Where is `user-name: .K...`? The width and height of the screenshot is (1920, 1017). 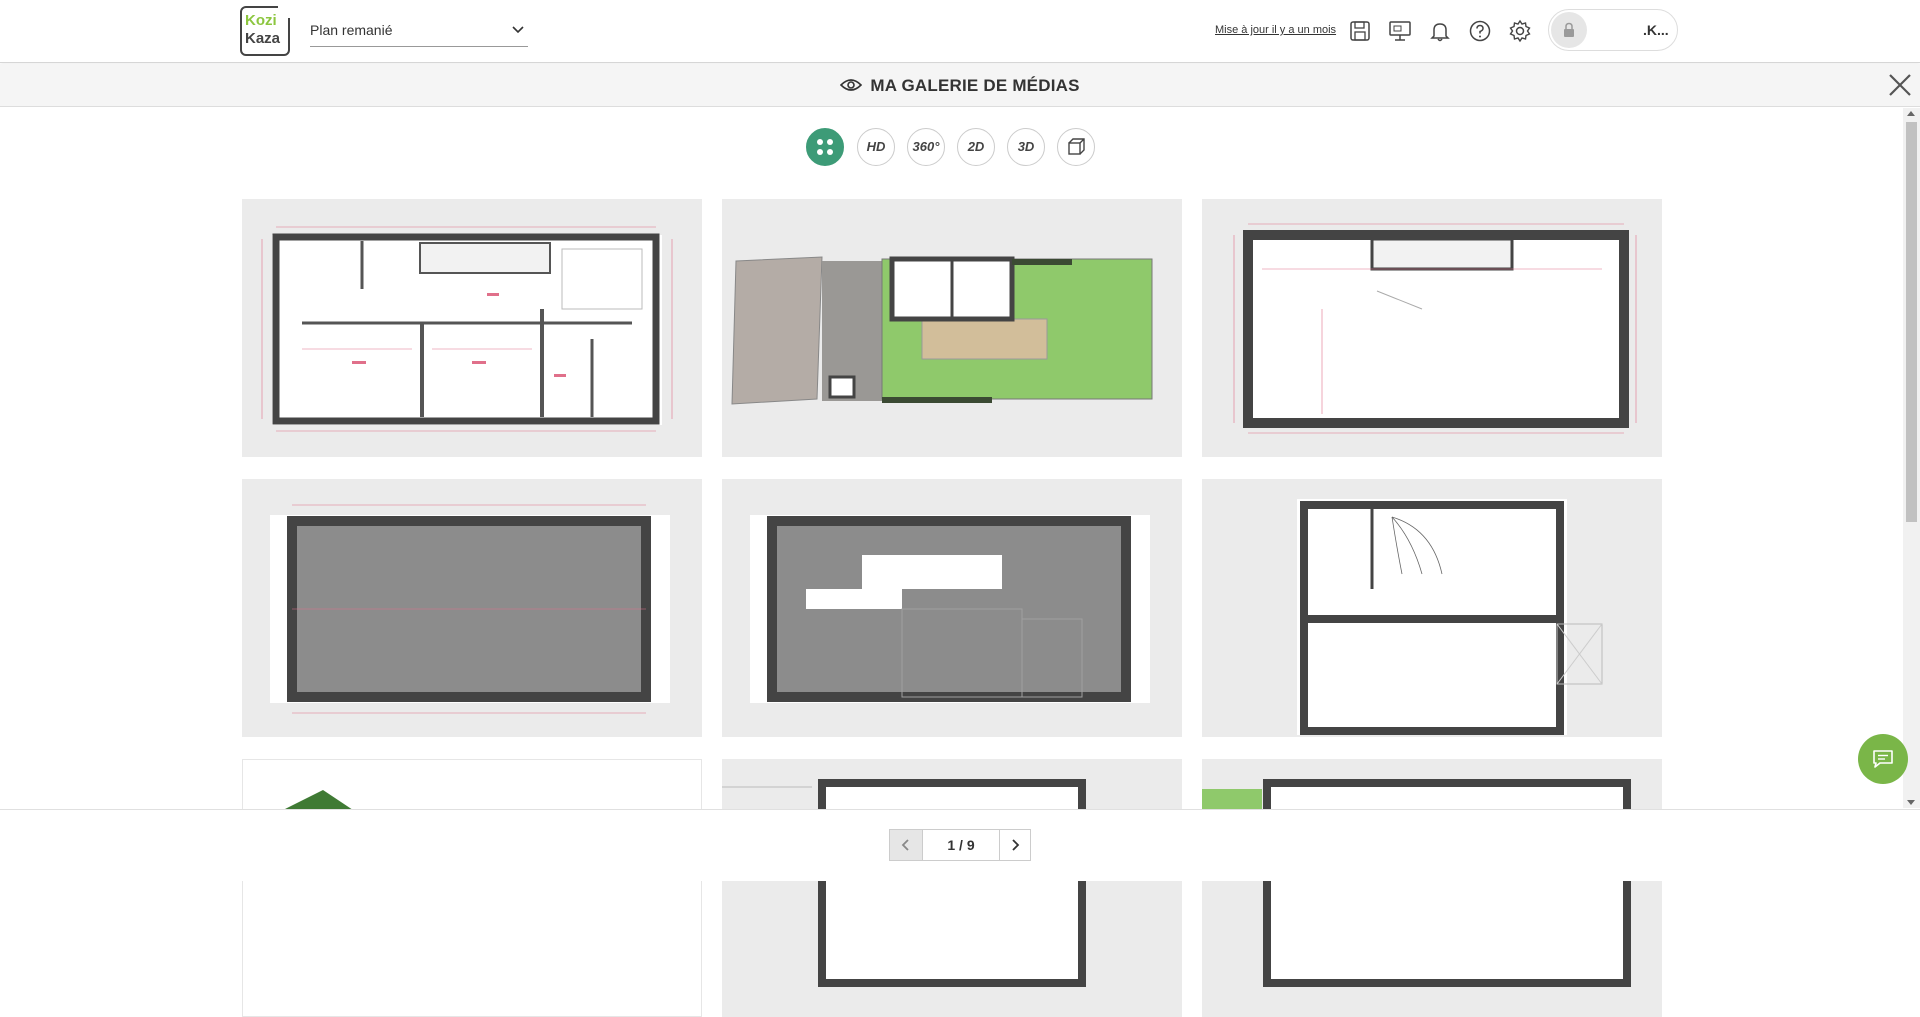 user-name: .K... is located at coordinates (1656, 30).